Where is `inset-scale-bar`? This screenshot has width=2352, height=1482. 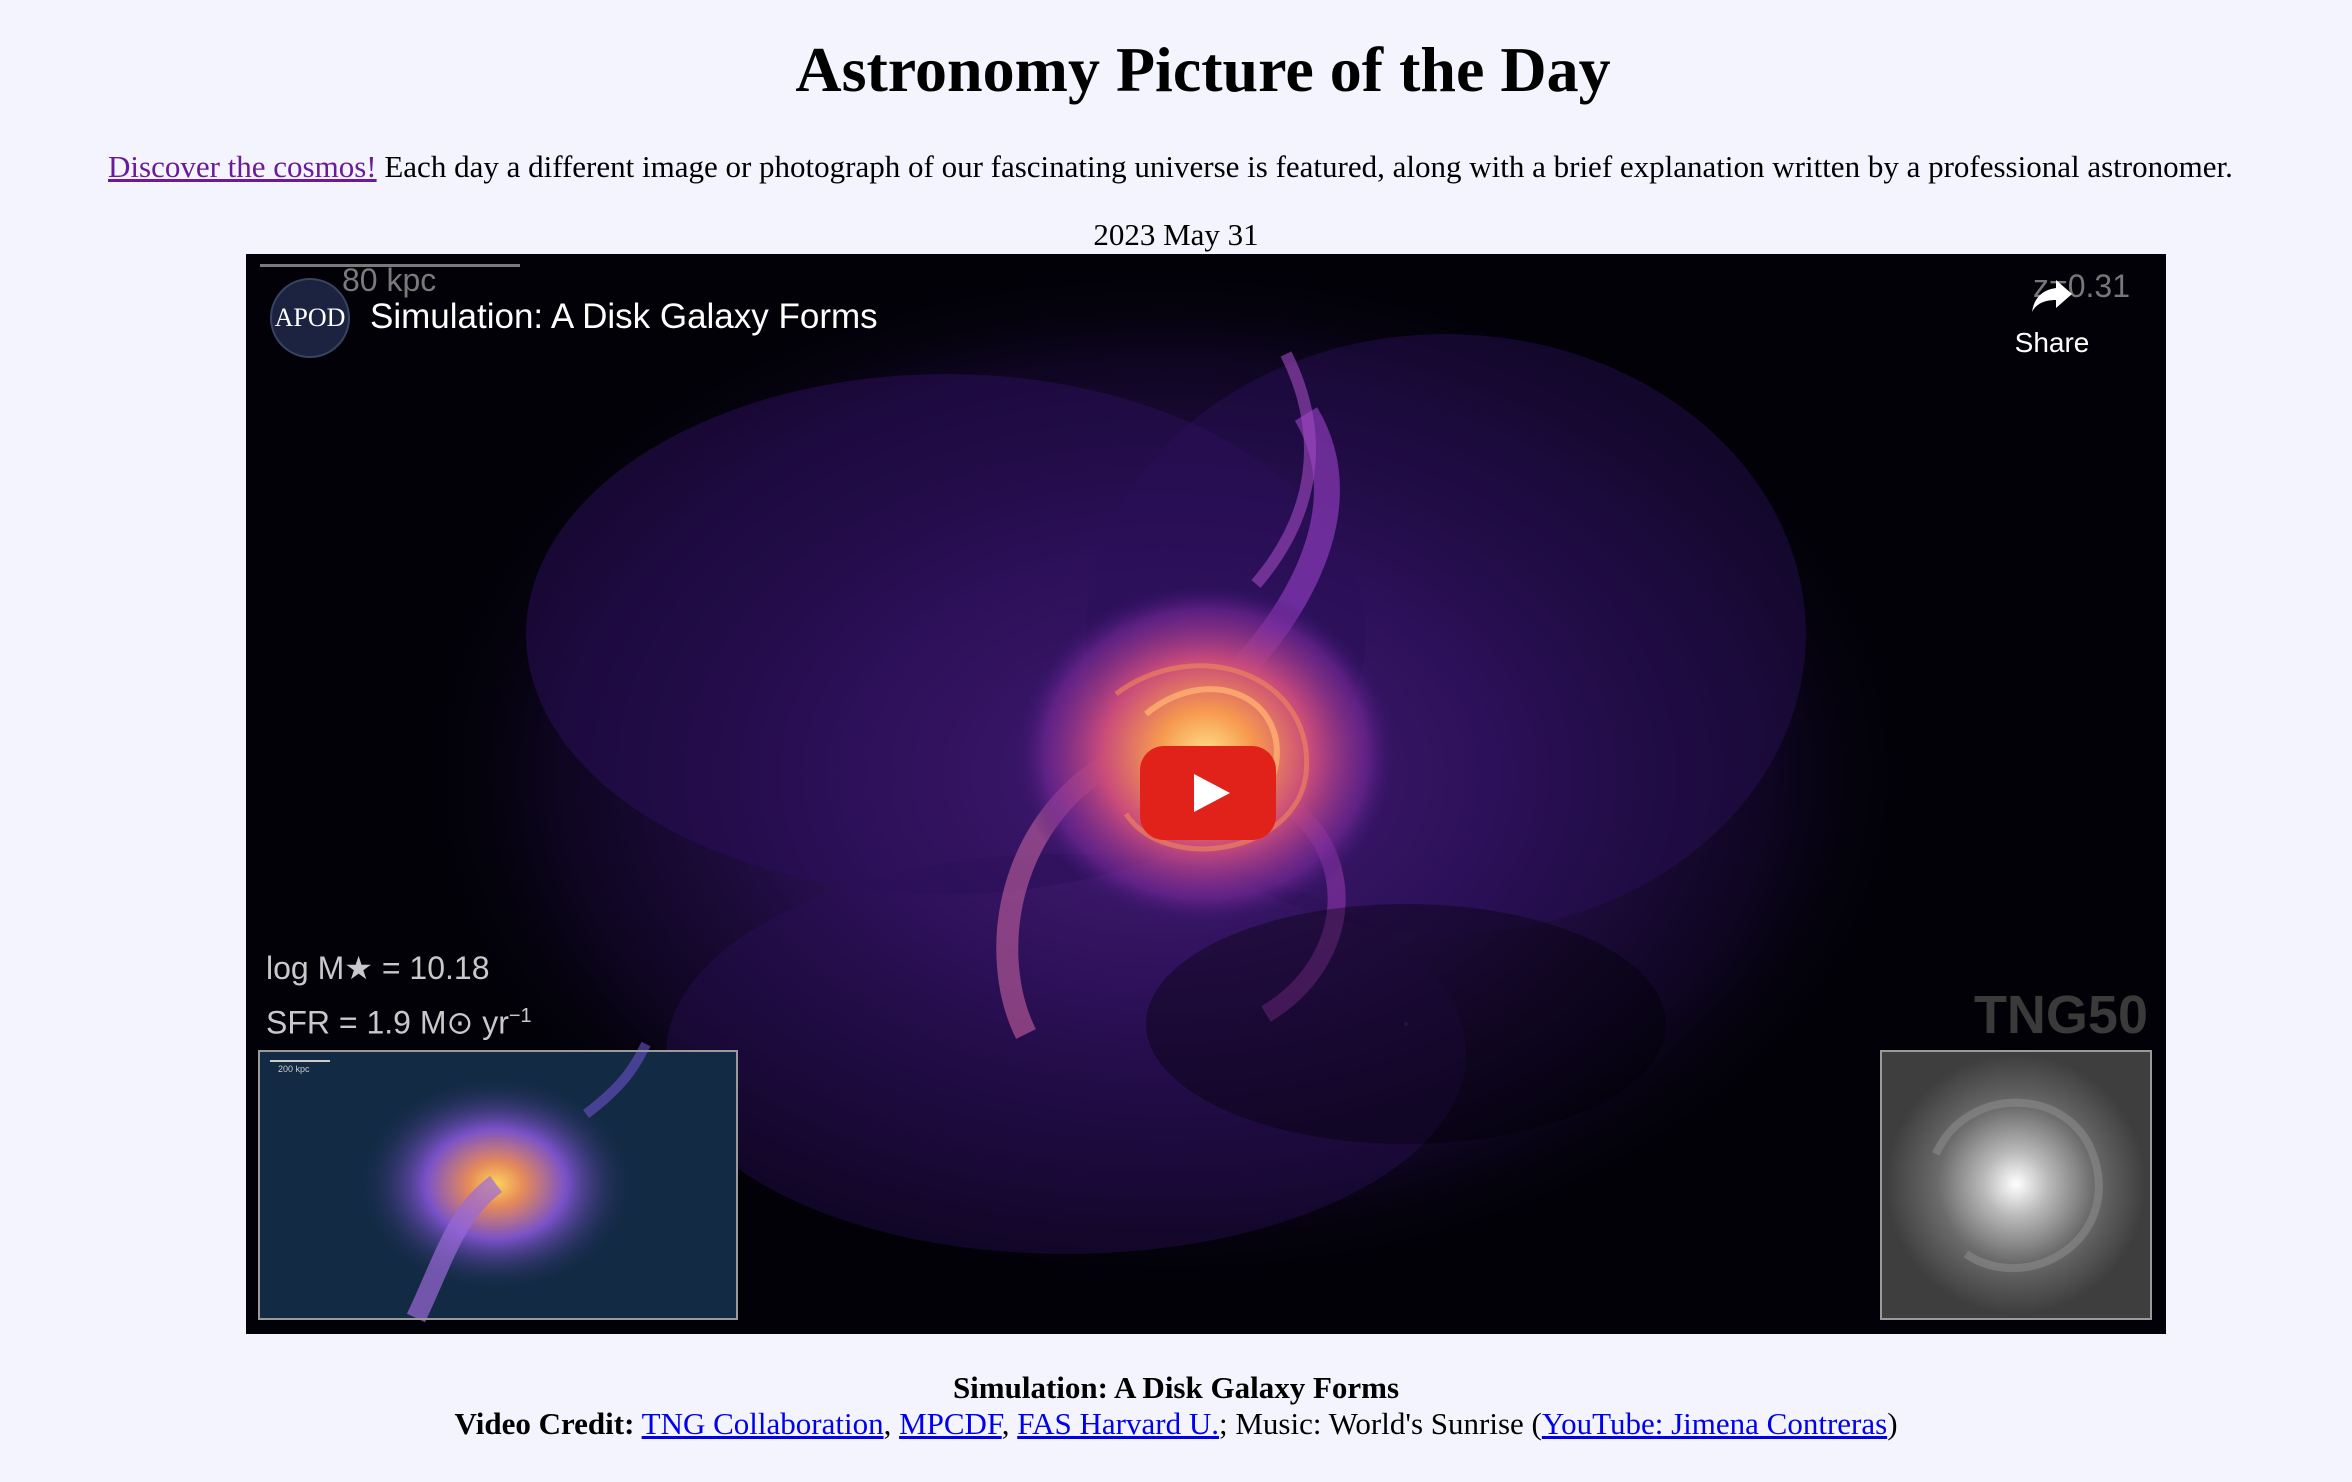
inset-scale-bar is located at coordinates (300, 1061).